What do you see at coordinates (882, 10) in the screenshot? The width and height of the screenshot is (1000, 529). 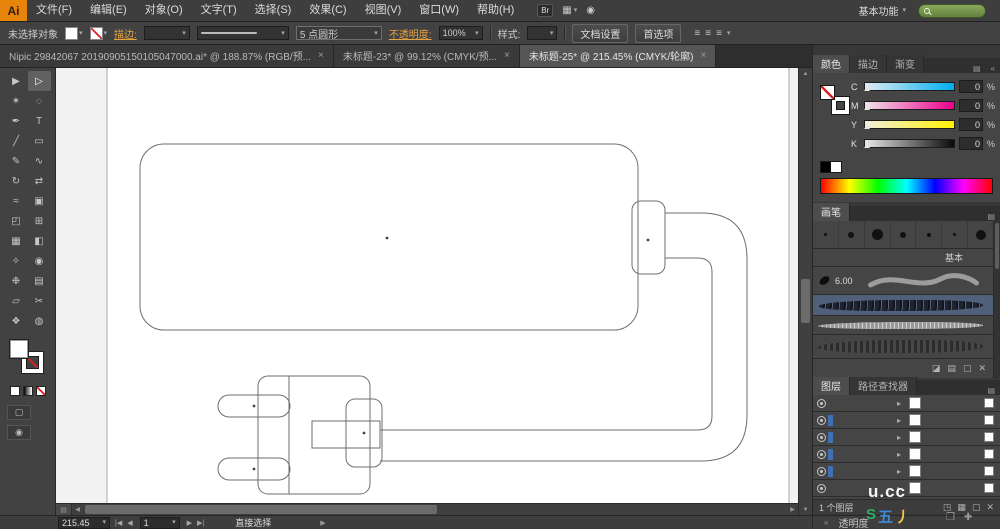 I see `workspace-switcher: 基本功能 ▾` at bounding box center [882, 10].